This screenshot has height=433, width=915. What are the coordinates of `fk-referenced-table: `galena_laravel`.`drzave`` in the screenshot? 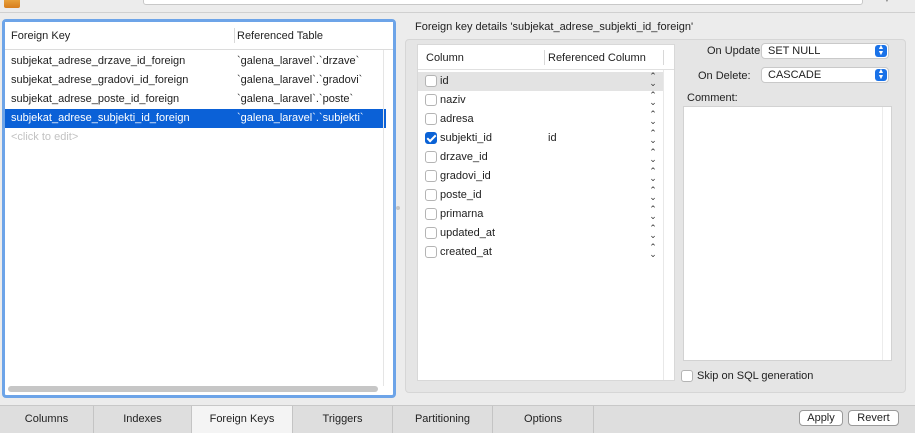 It's located at (298, 61).